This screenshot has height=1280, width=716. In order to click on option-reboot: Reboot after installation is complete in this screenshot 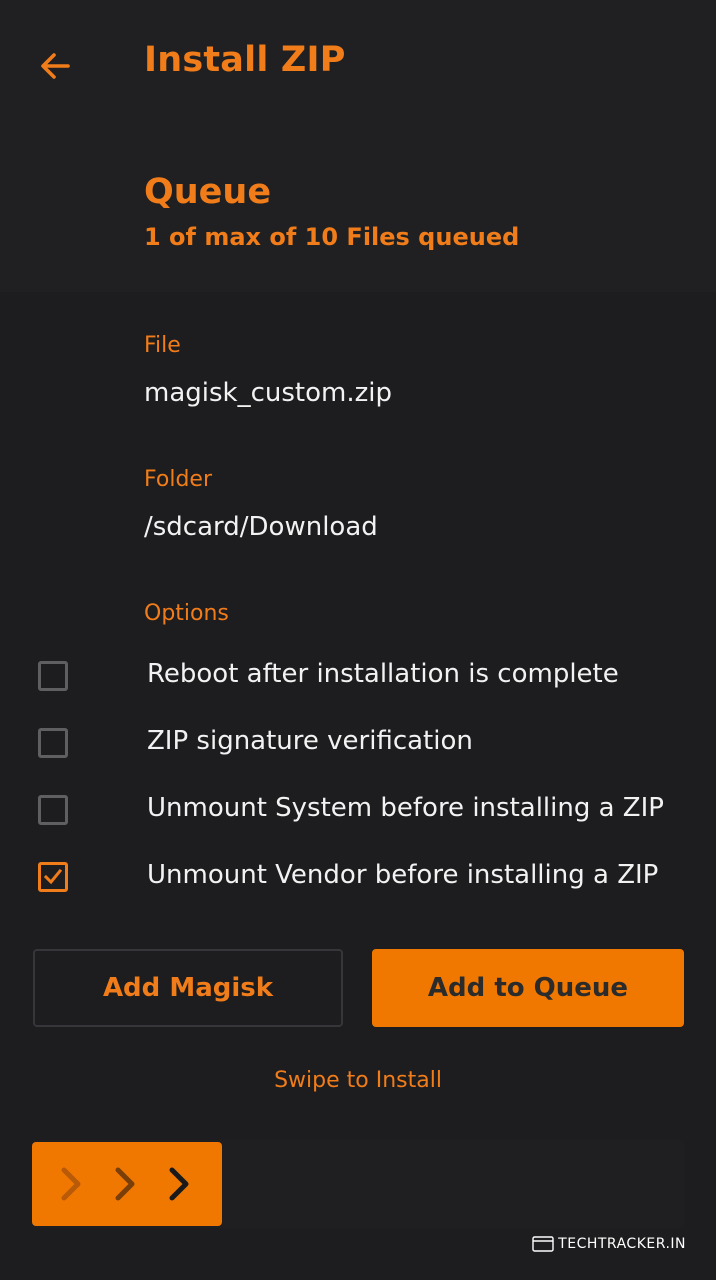, I will do `click(358, 679)`.